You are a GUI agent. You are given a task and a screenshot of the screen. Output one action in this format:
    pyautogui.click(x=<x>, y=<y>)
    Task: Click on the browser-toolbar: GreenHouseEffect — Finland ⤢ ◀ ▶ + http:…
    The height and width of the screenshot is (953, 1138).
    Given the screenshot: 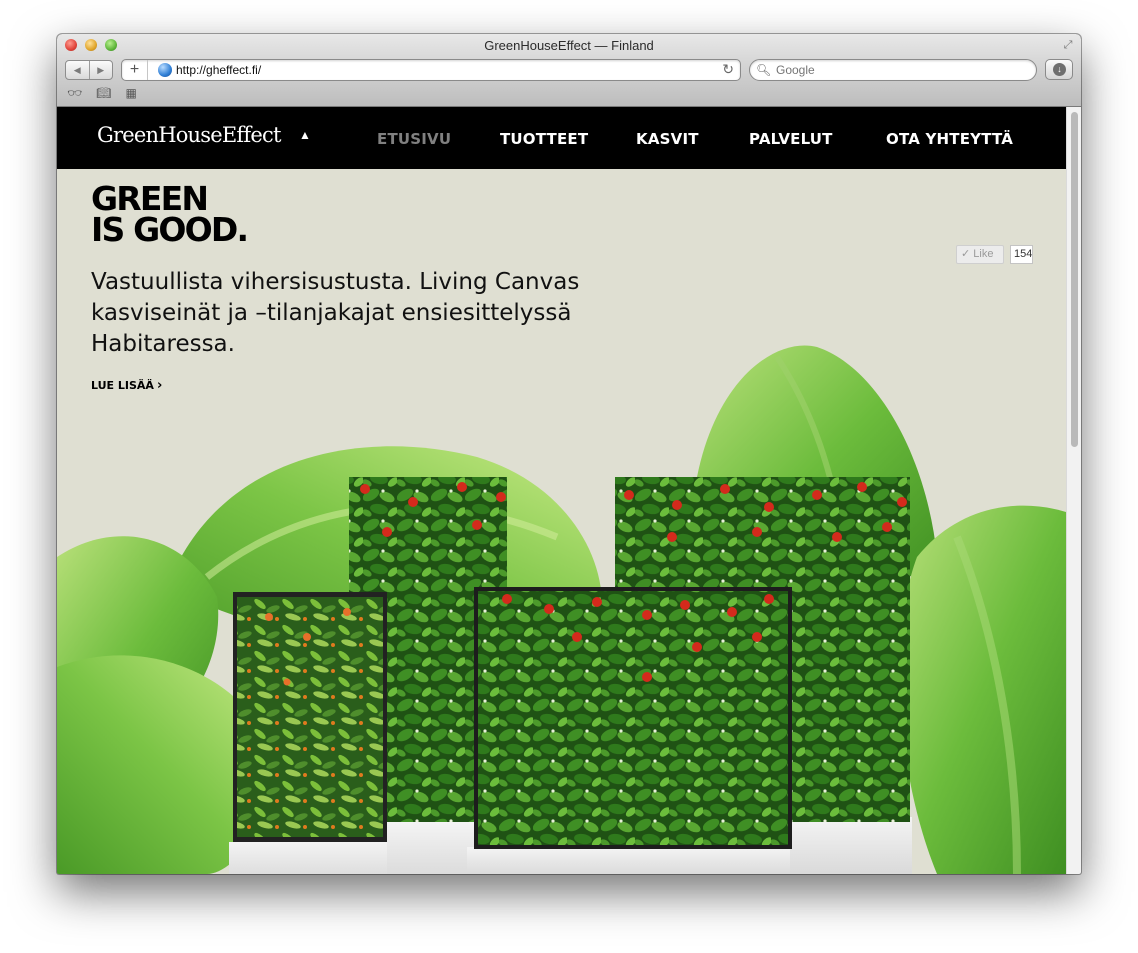 What is the action you would take?
    pyautogui.click(x=569, y=70)
    